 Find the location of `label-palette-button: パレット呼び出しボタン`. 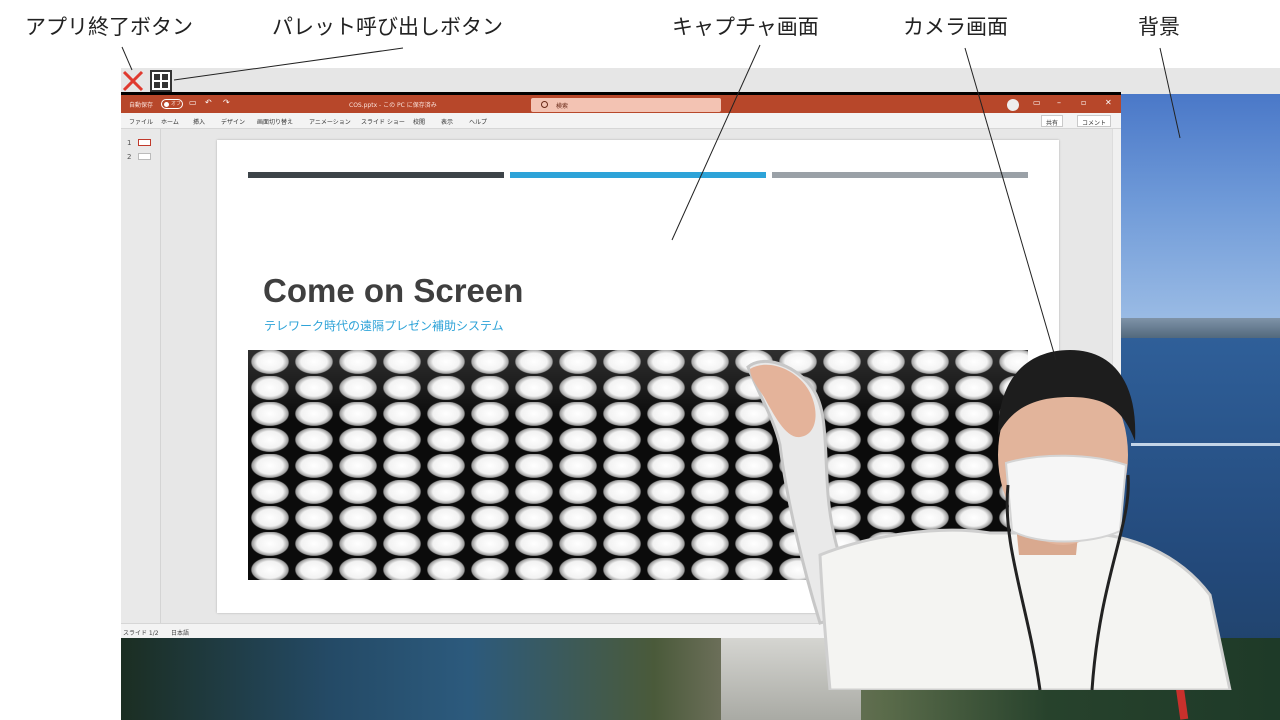

label-palette-button: パレット呼び出しボタン is located at coordinates (387, 27).